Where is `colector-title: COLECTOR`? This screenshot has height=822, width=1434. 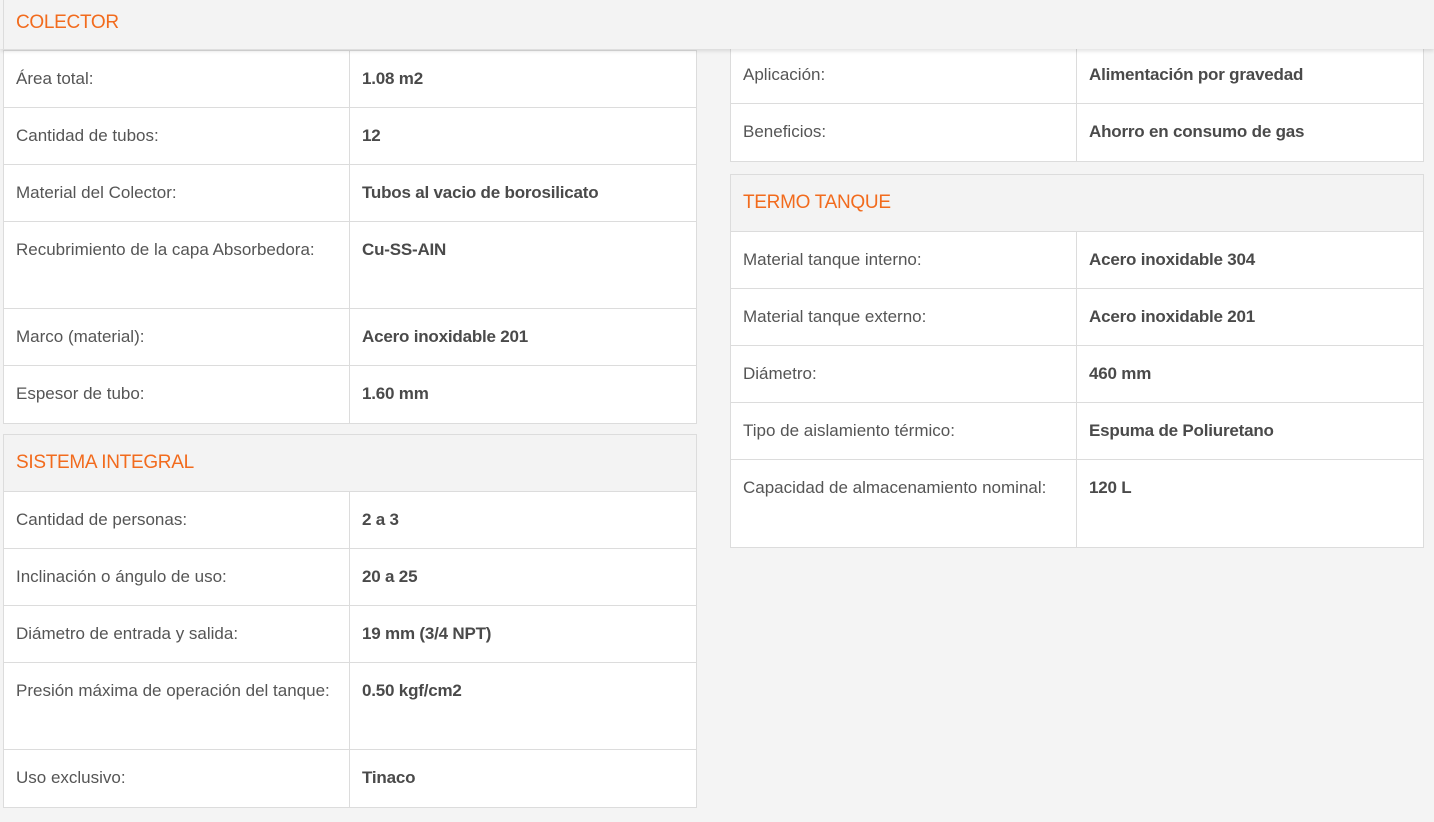
colector-title: COLECTOR is located at coordinates (67, 22).